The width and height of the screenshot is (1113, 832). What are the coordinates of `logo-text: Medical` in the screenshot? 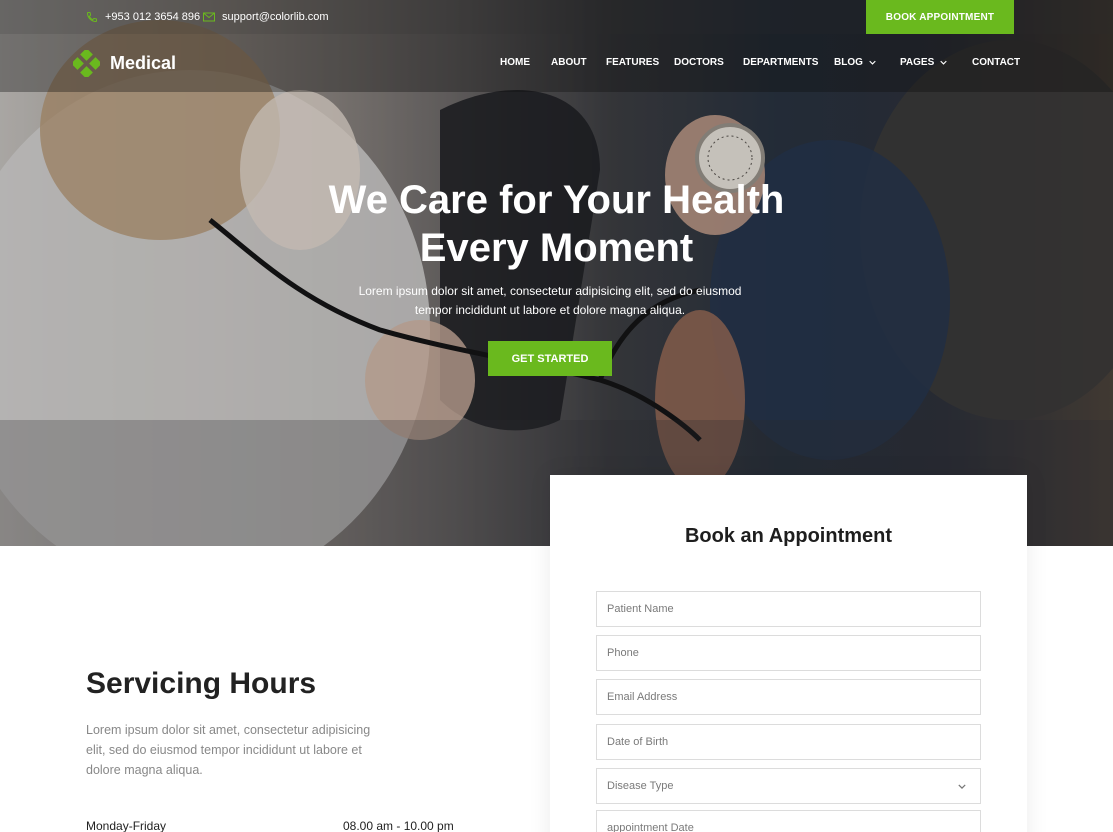 It's located at (143, 63).